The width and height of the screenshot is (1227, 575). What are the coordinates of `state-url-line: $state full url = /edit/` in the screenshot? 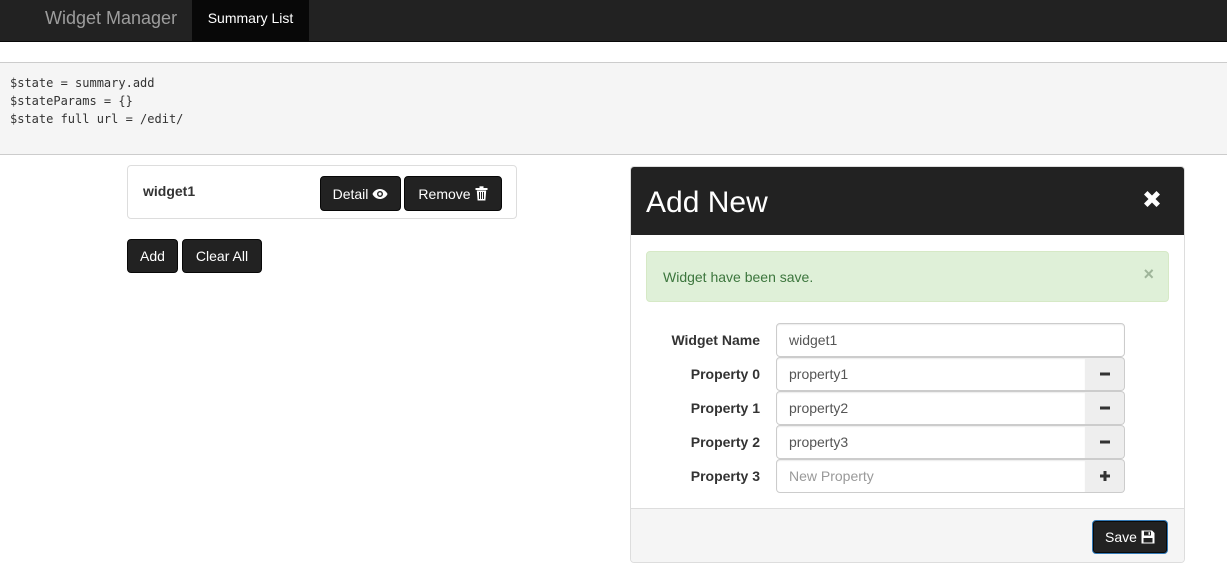 It's located at (97, 119).